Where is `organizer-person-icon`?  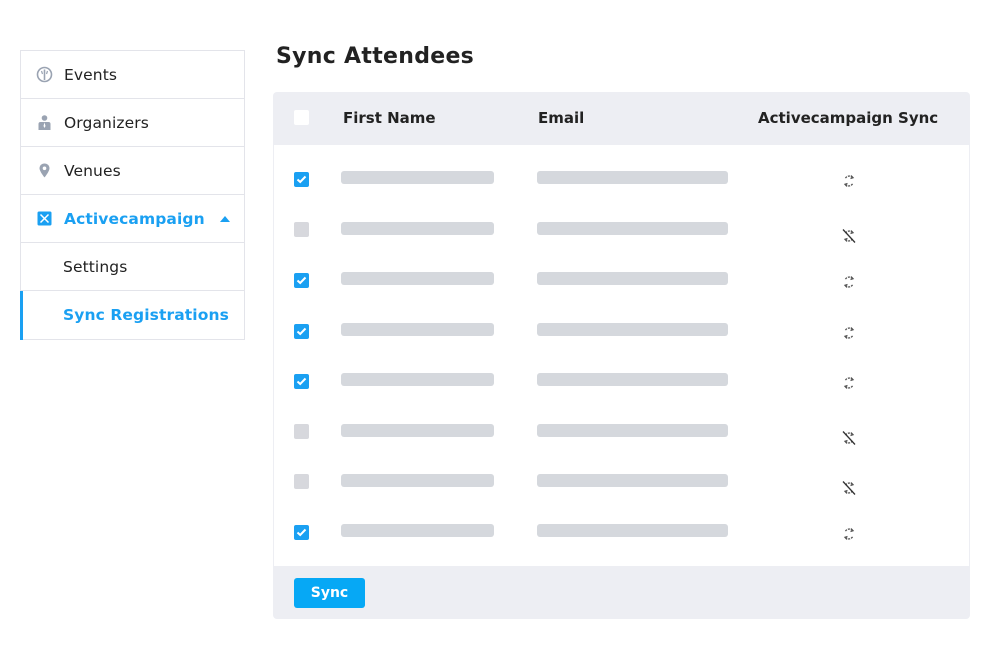
organizer-person-icon is located at coordinates (44, 122).